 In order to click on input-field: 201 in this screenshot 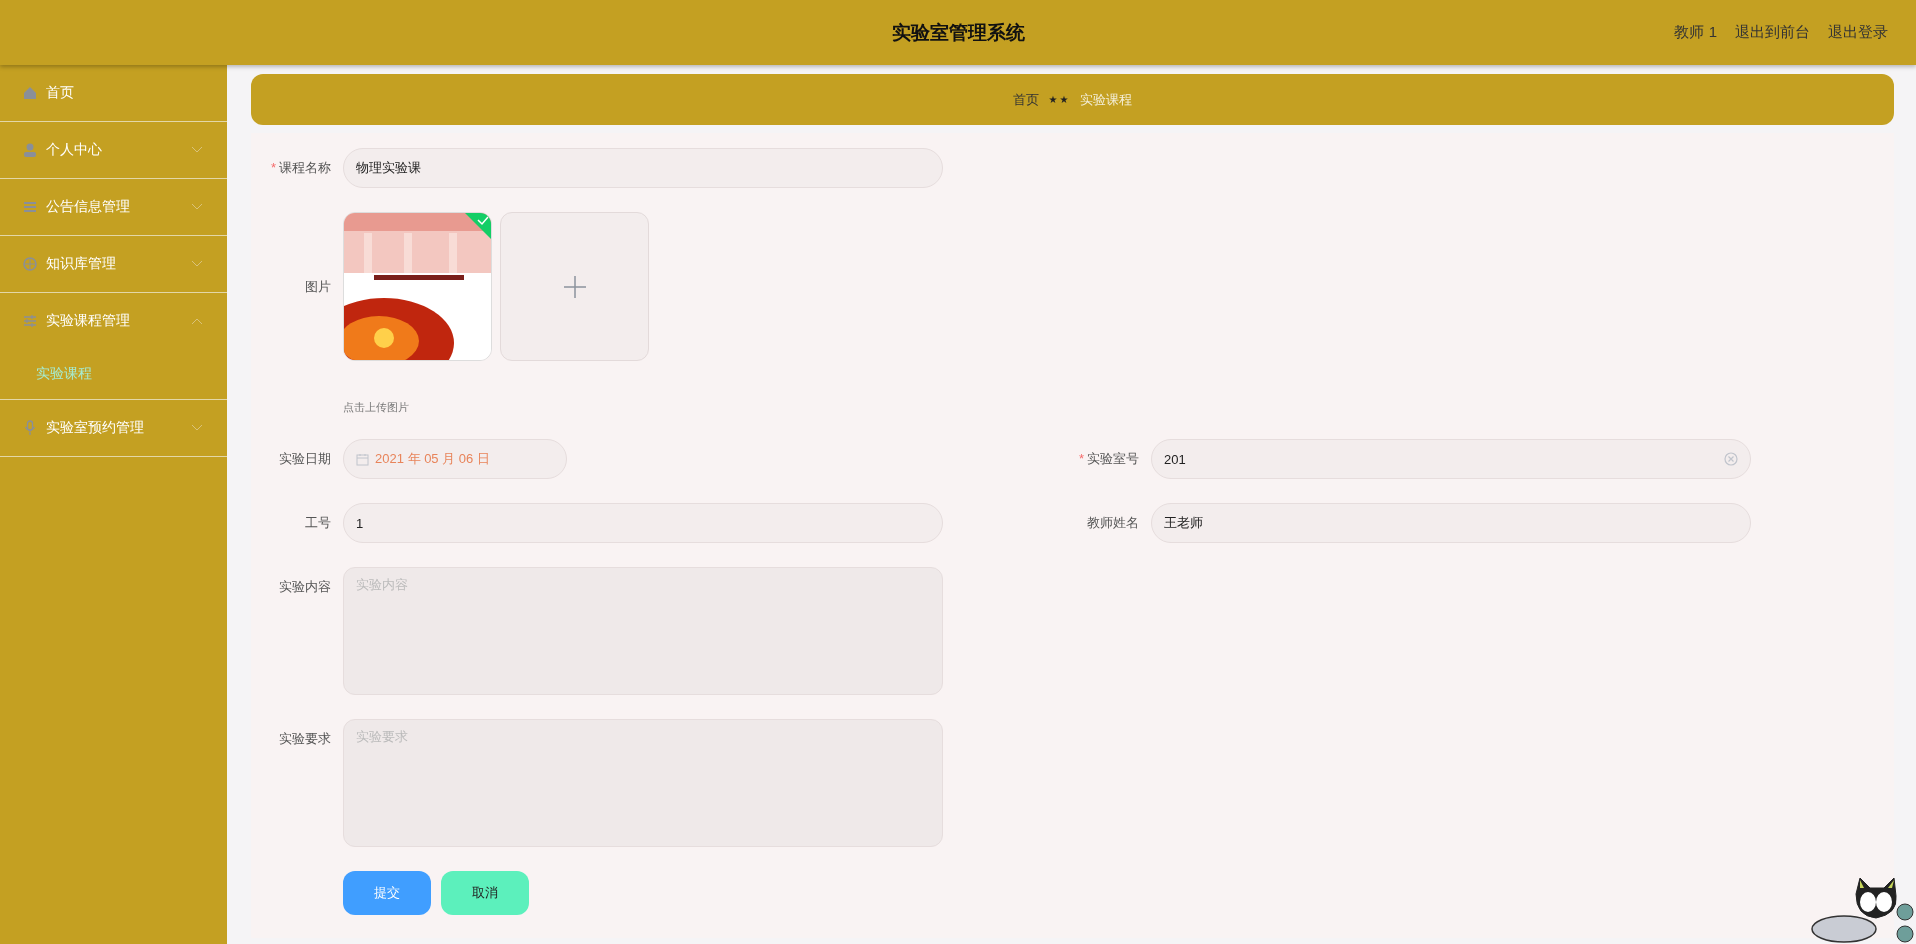, I will do `click(1451, 459)`.